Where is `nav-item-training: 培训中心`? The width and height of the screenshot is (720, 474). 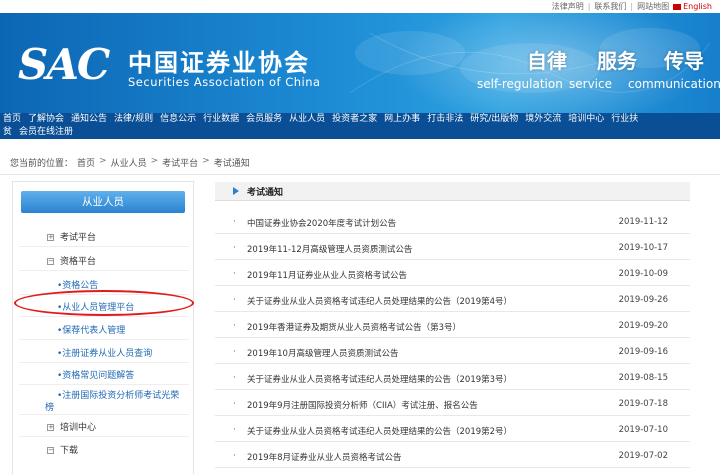 nav-item-training: 培训中心 is located at coordinates (586, 119).